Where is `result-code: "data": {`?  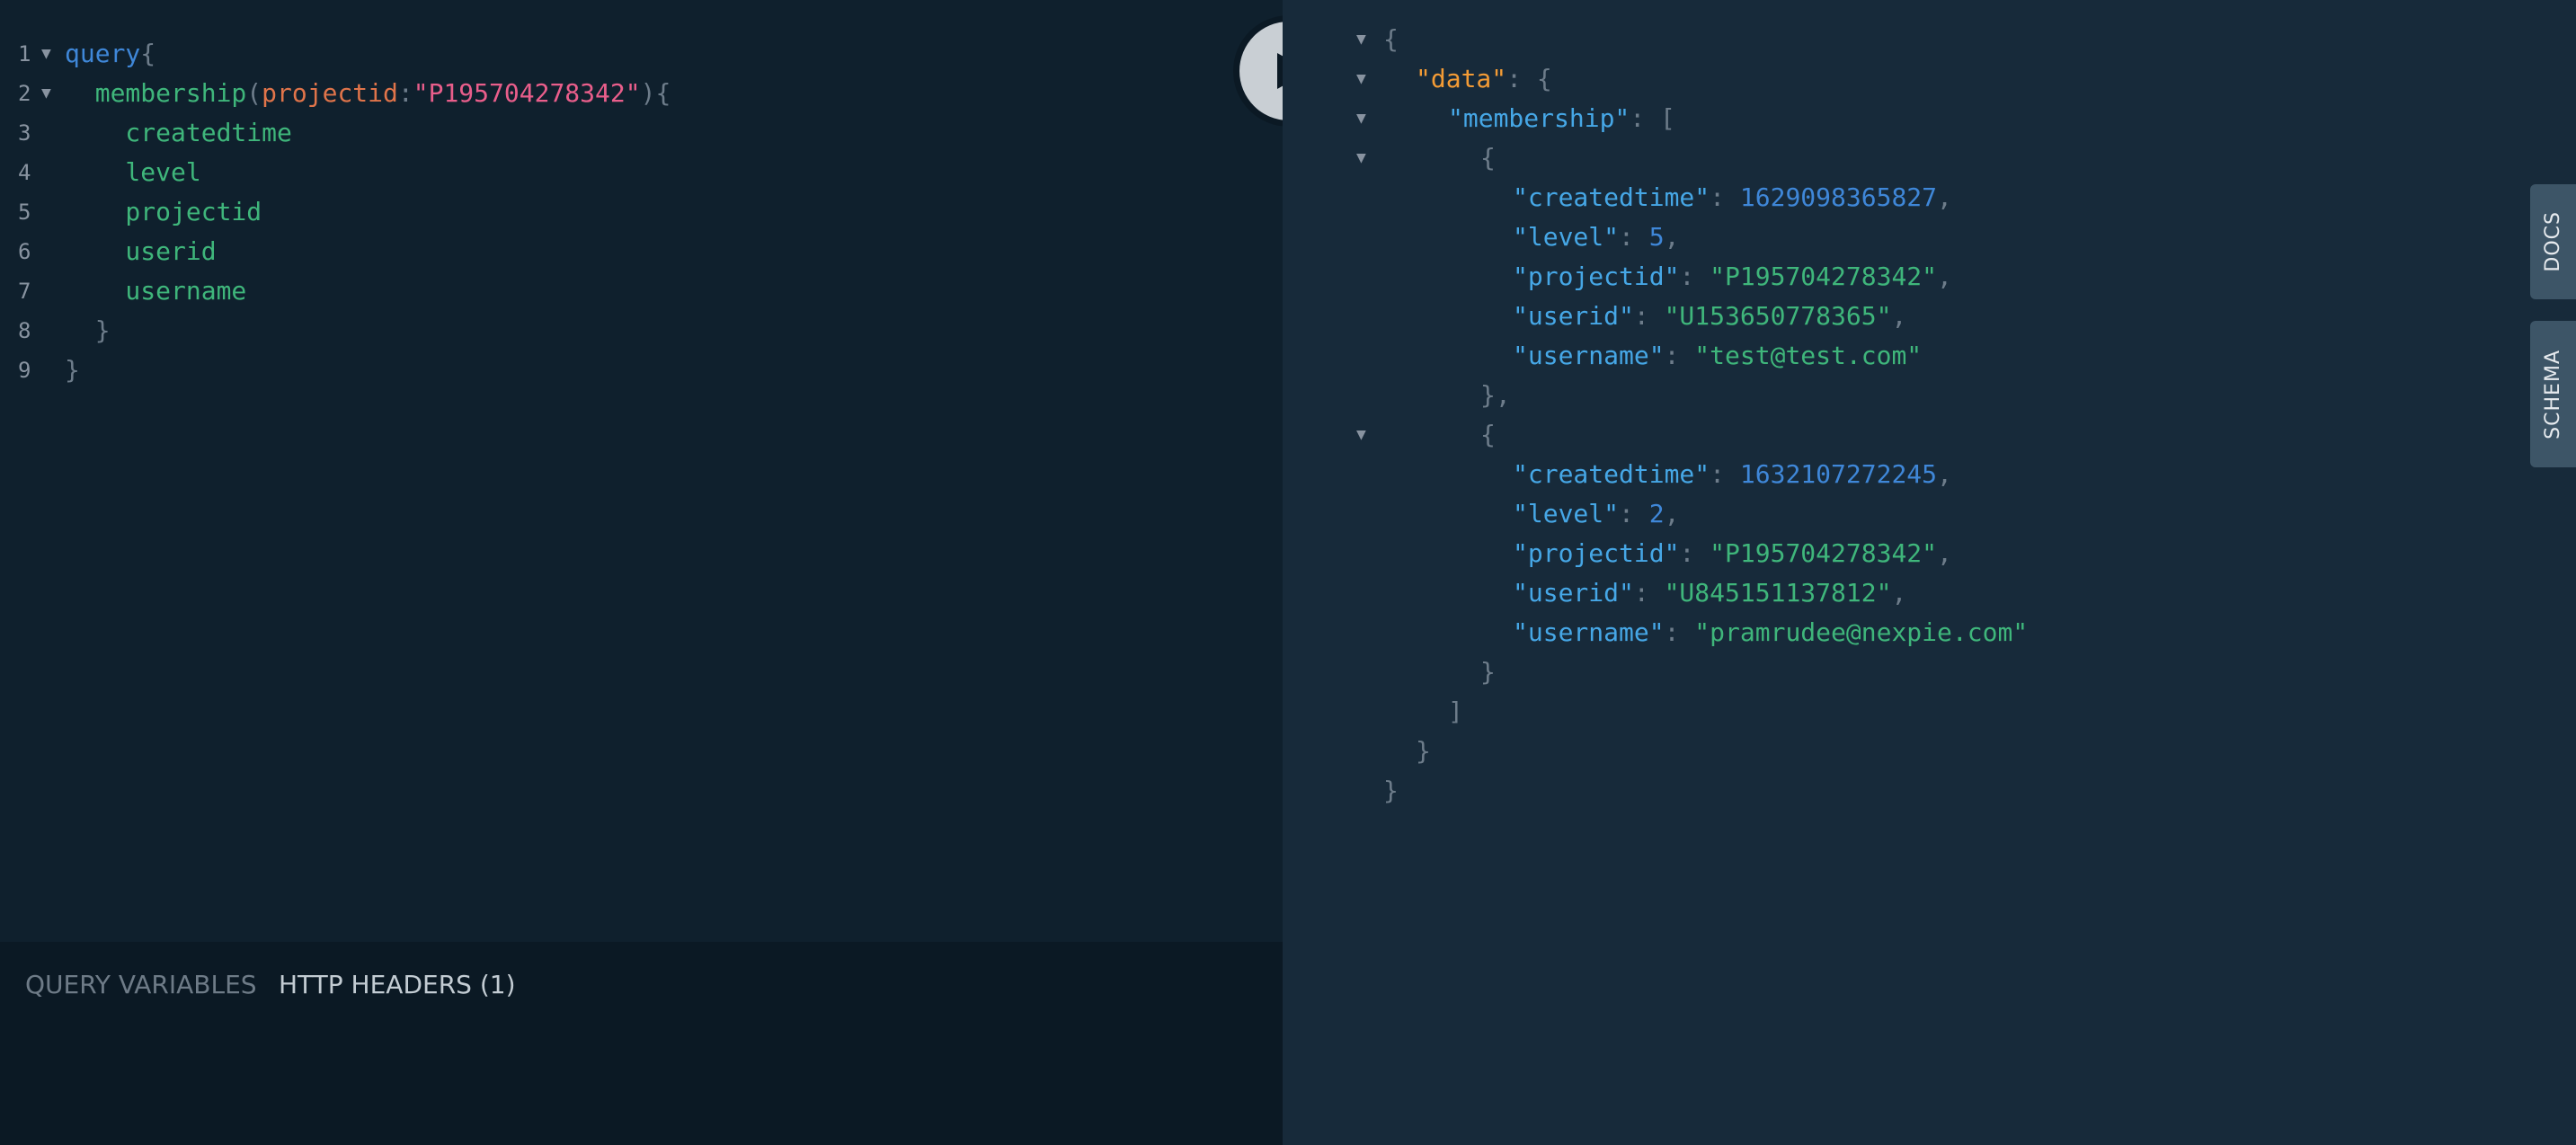
result-code: "data": { is located at coordinates (1484, 79).